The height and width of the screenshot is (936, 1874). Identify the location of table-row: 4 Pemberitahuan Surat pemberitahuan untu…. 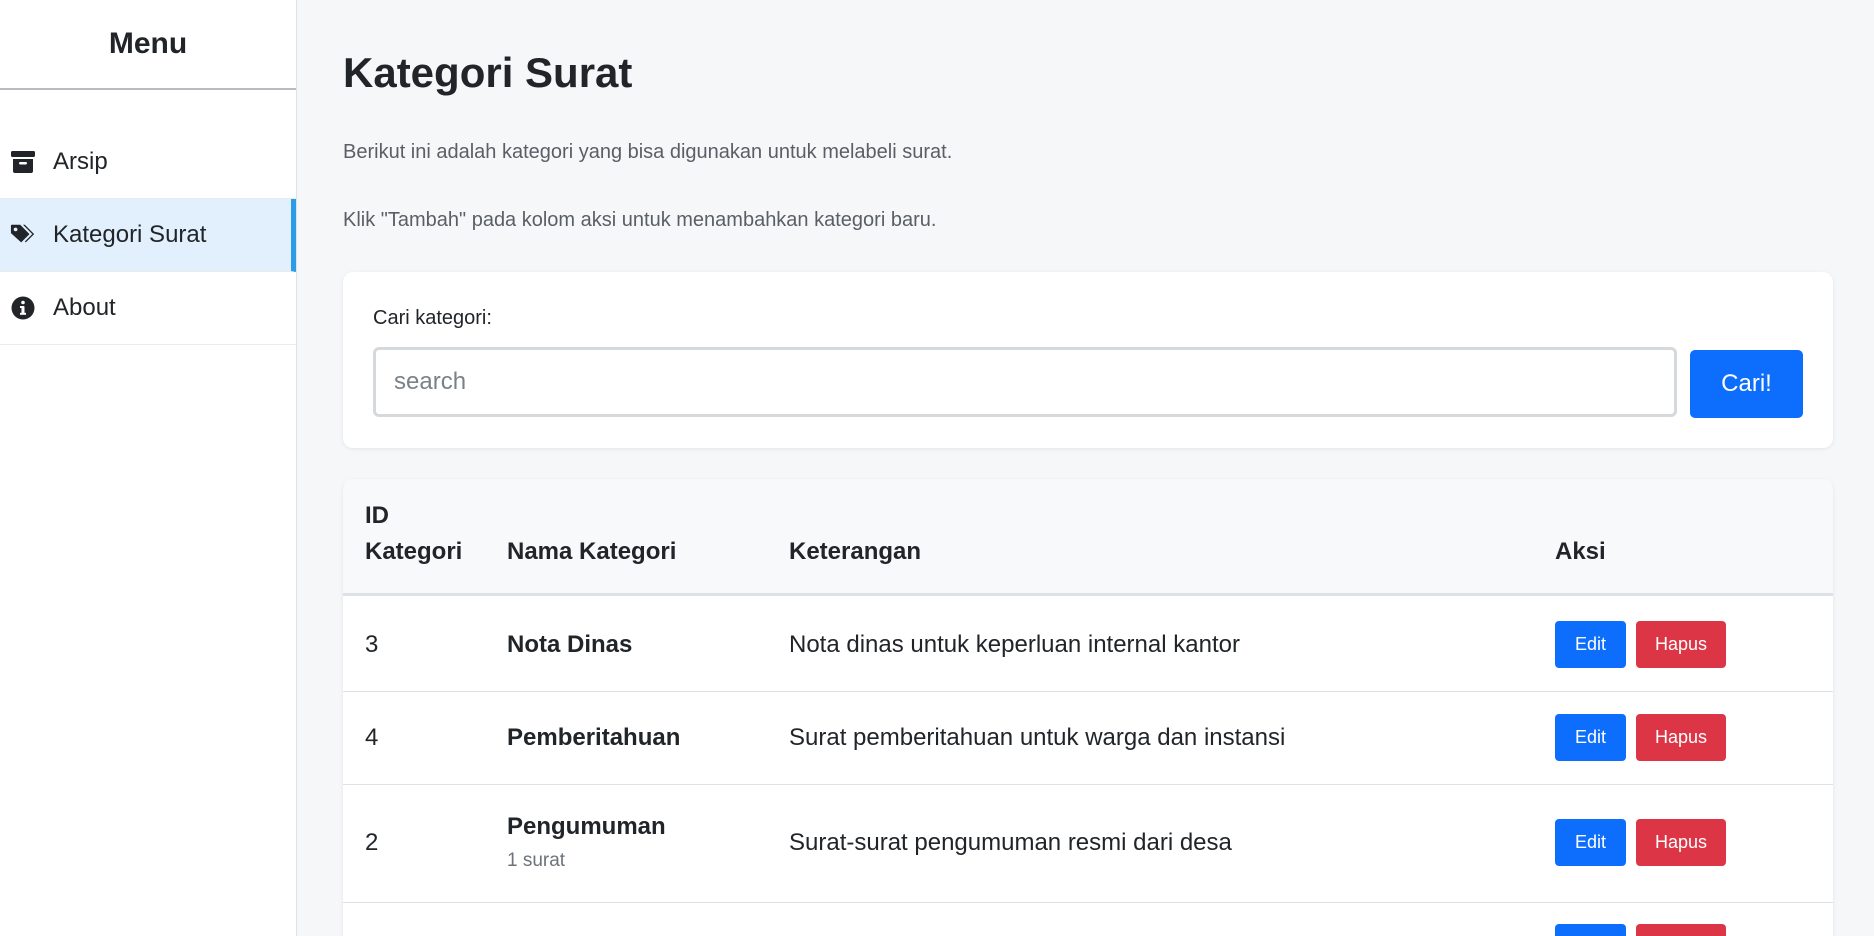
(1088, 738).